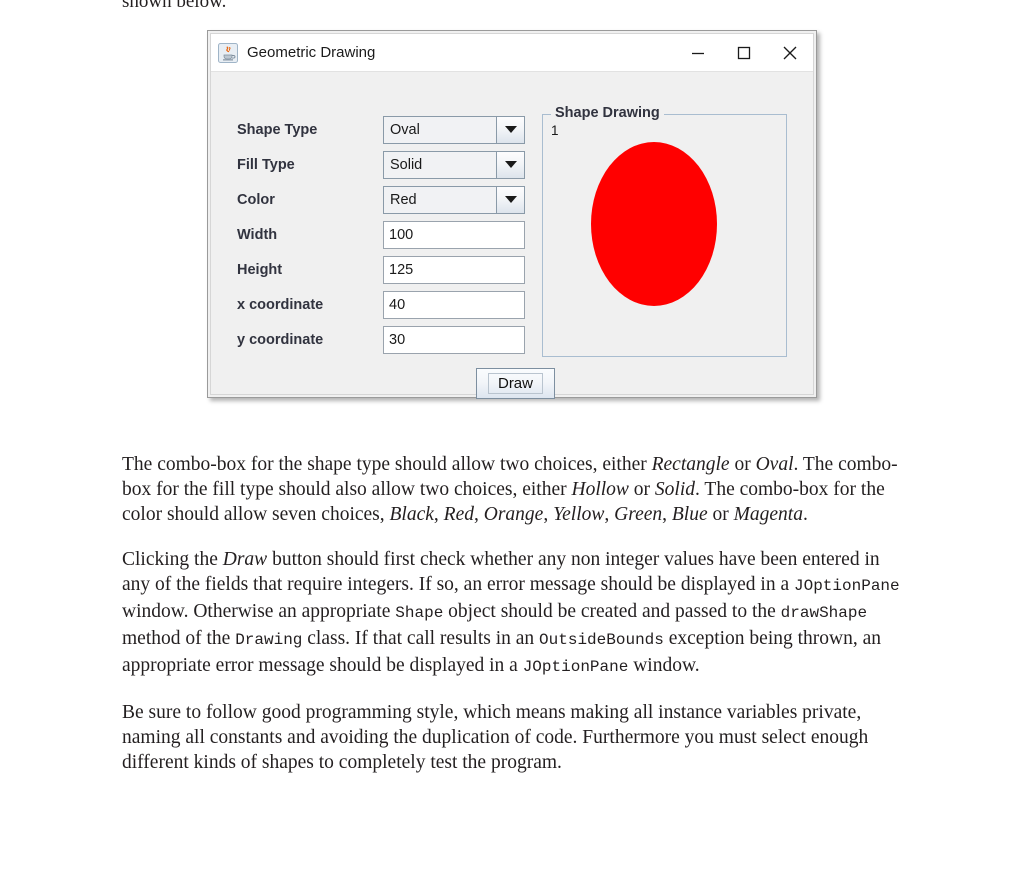 Image resolution: width=1020 pixels, height=869 pixels. What do you see at coordinates (847, 586) in the screenshot?
I see `p2-code-joptionpane-1: JOptionPane` at bounding box center [847, 586].